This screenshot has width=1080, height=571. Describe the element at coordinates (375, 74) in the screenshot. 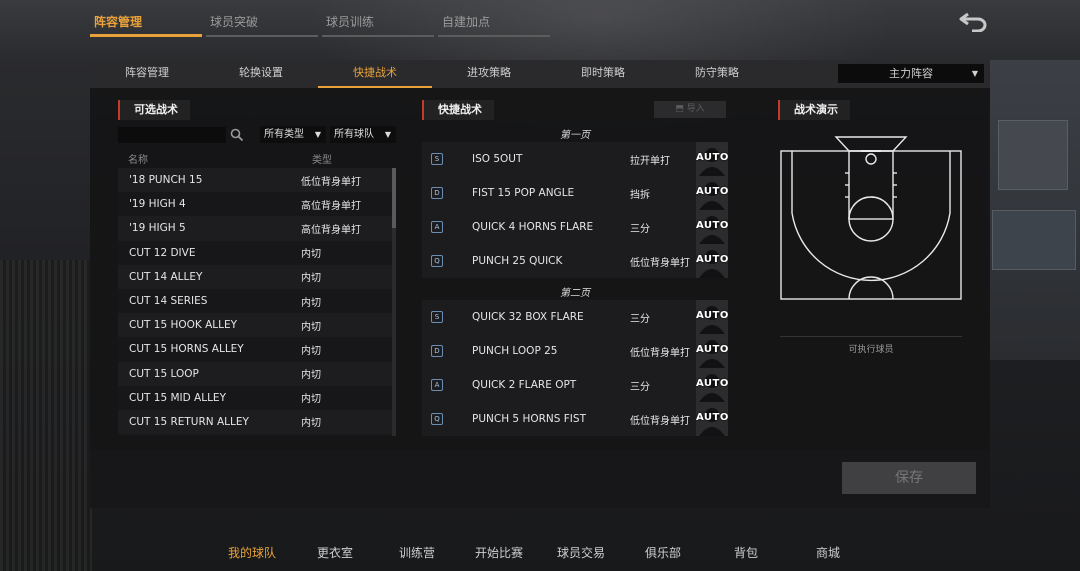

I see `subtab-quick-tactics: 快捷战术` at that location.